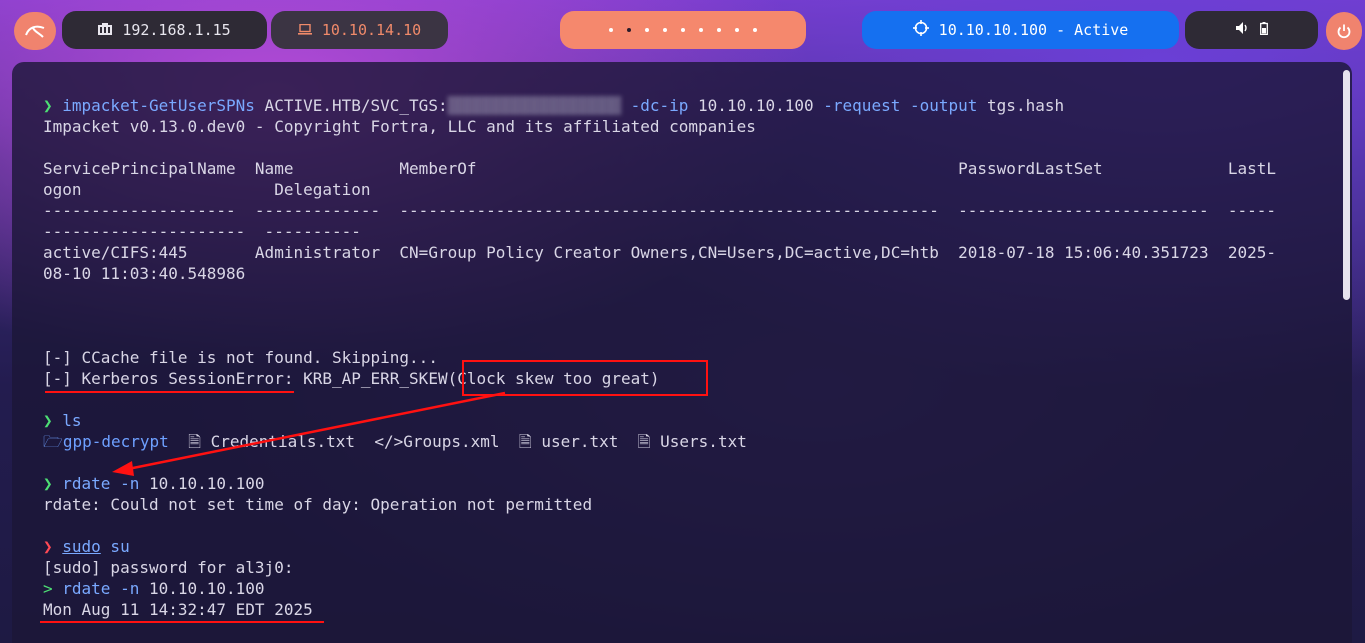 The height and width of the screenshot is (643, 1365). Describe the element at coordinates (309, 433) in the screenshot. I see `red-arrow-annotation` at that location.